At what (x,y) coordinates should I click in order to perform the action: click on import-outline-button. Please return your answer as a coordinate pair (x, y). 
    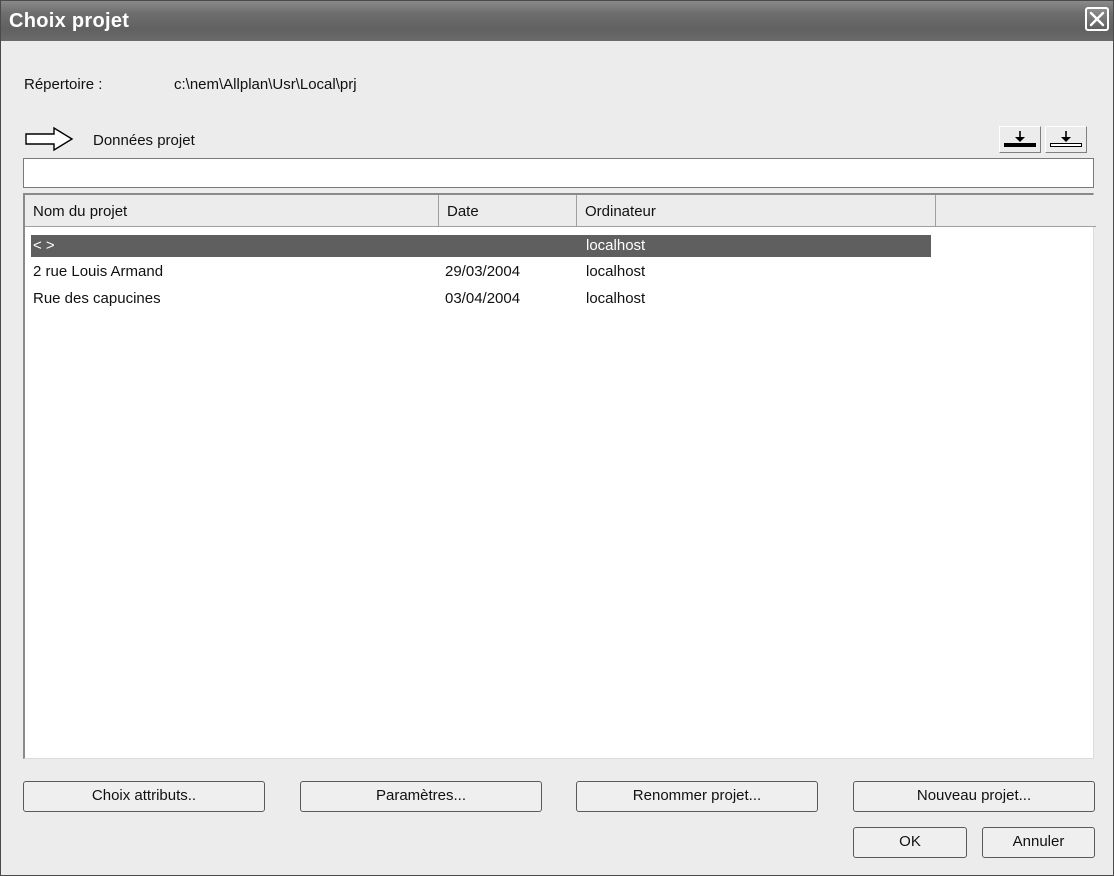
    Looking at the image, I should click on (1066, 139).